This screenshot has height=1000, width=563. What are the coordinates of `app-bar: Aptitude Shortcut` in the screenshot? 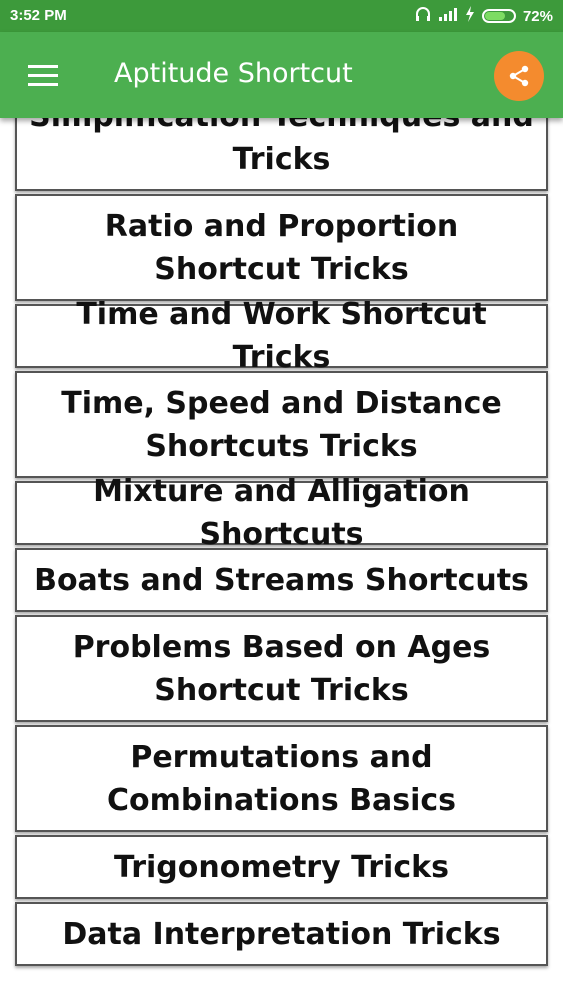 It's located at (281, 75).